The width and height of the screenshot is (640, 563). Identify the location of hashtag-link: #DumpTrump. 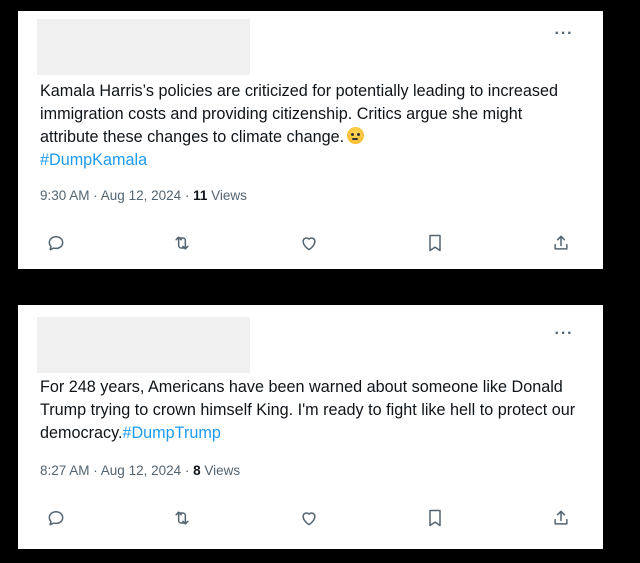
(171, 433).